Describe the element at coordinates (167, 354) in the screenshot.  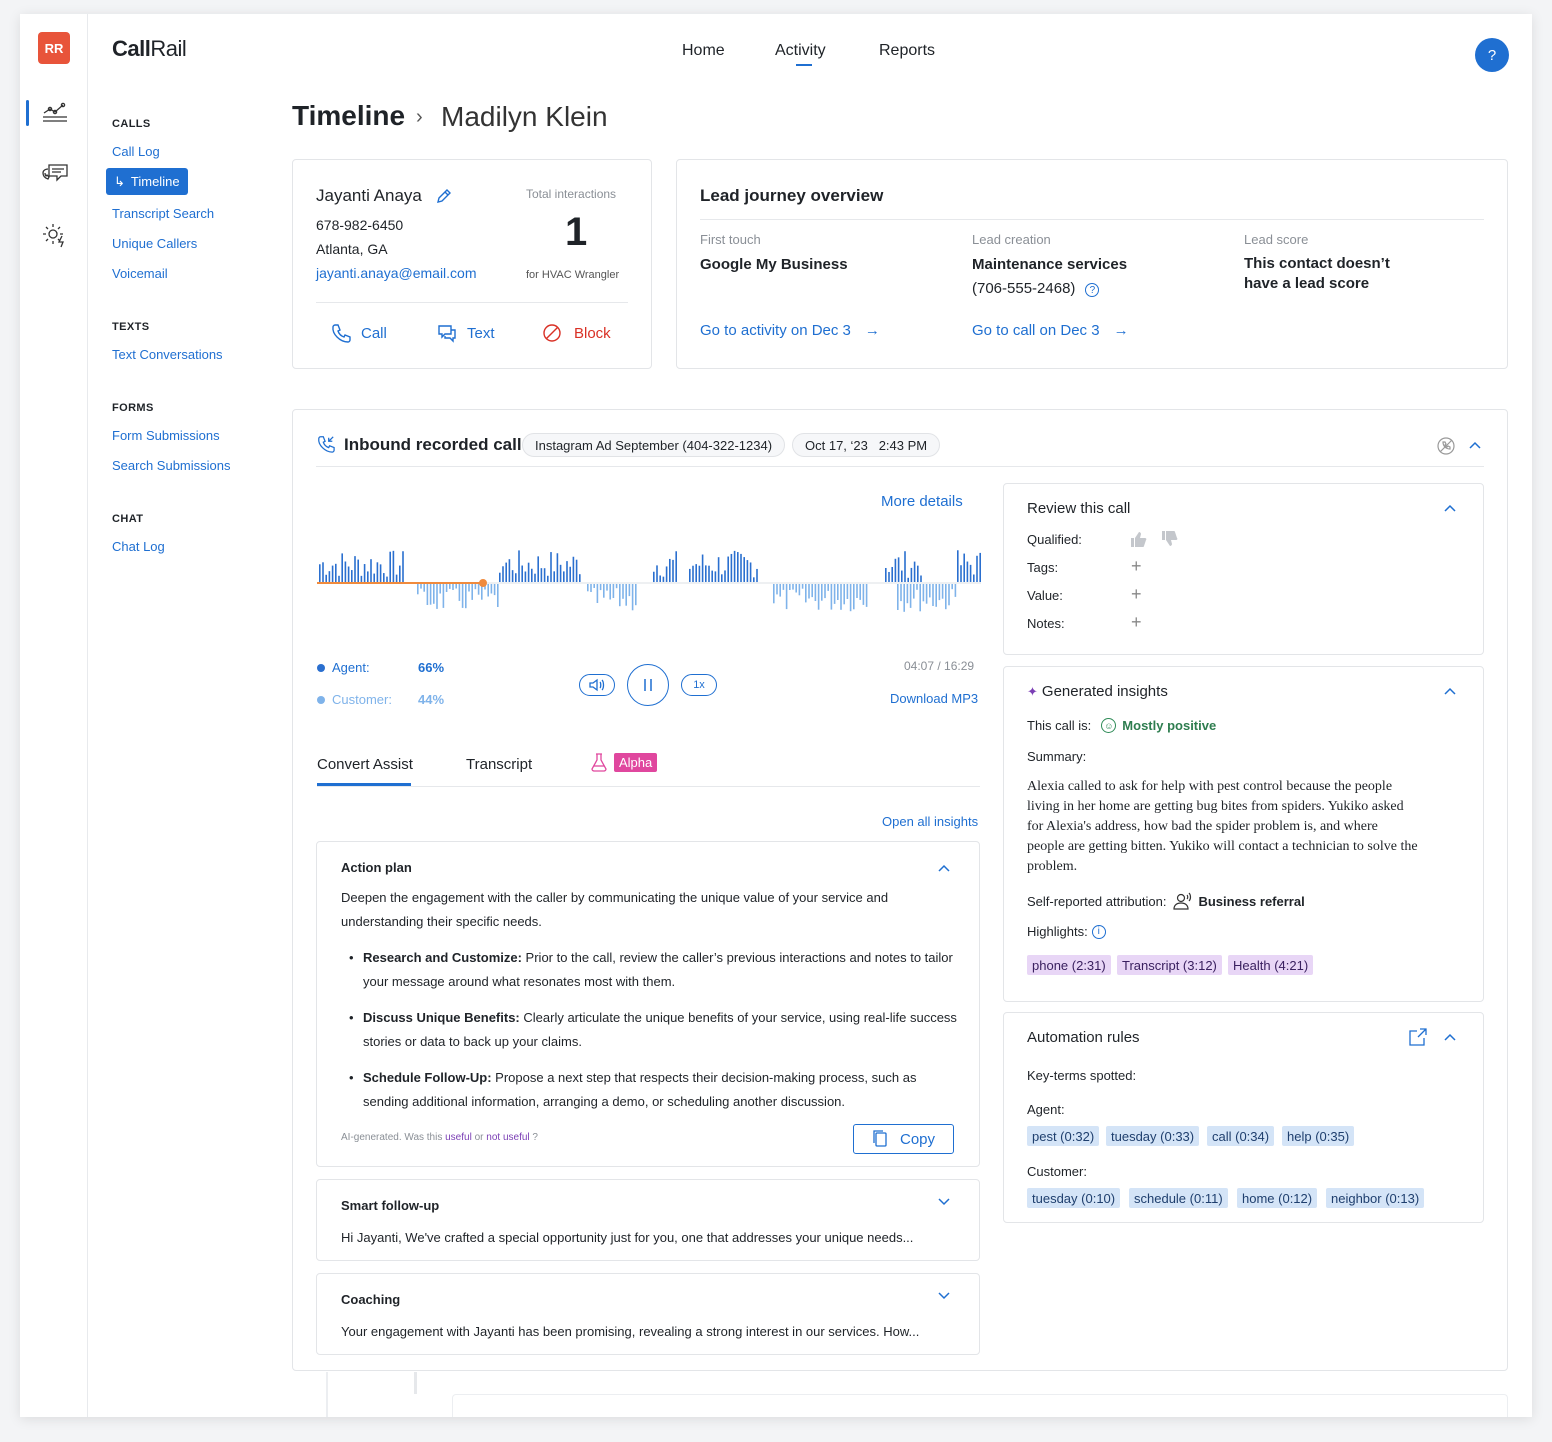
I see `sidebar-item-text-conversations: Text Conversations` at that location.